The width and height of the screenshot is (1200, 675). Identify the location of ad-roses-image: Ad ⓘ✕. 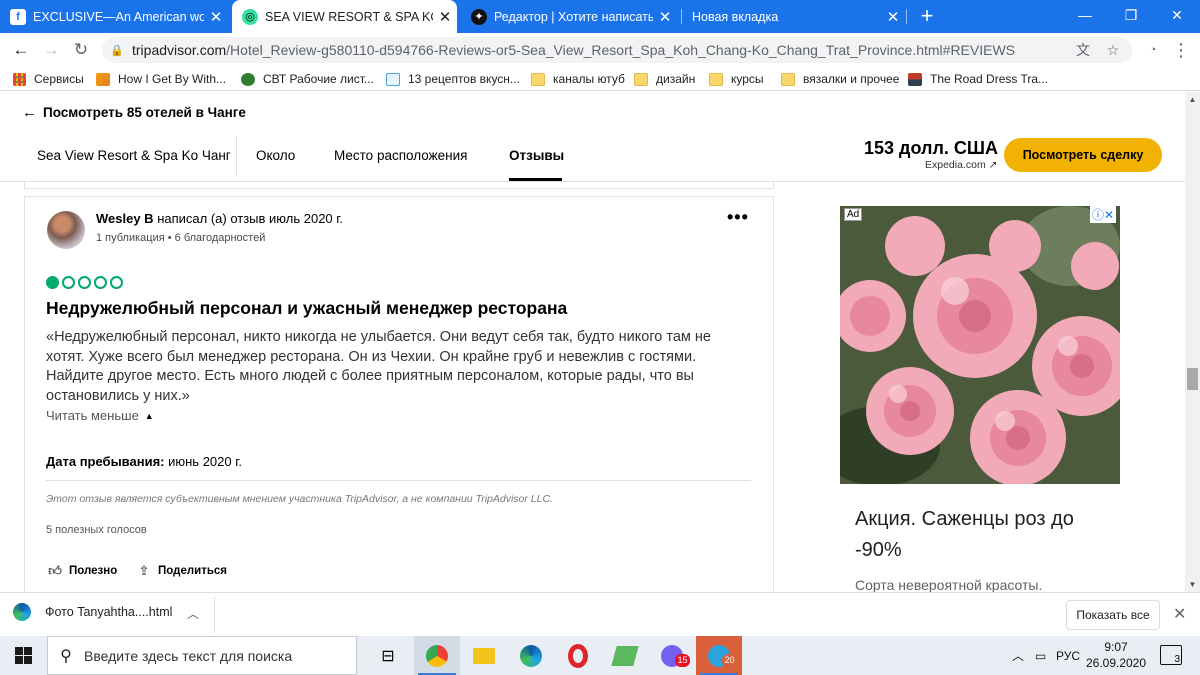
(980, 345).